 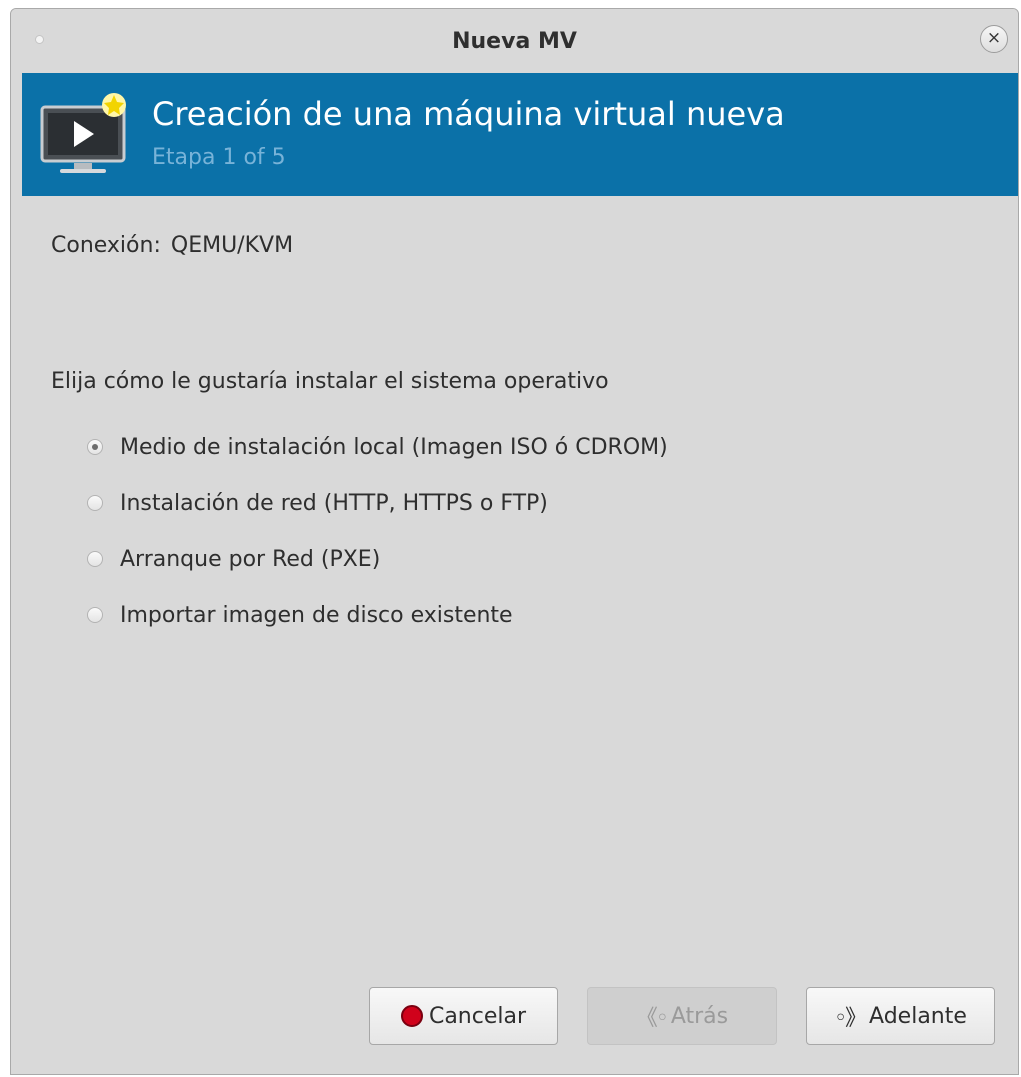 What do you see at coordinates (850, 1018) in the screenshot?
I see `forward-arrow-icon: ◦》` at bounding box center [850, 1018].